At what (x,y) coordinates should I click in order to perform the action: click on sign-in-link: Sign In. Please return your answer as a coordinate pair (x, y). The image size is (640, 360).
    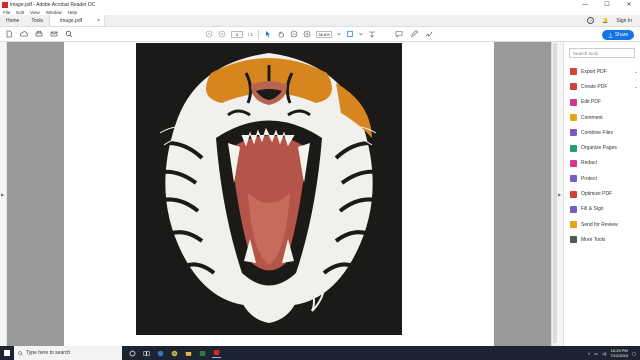
    Looking at the image, I should click on (624, 21).